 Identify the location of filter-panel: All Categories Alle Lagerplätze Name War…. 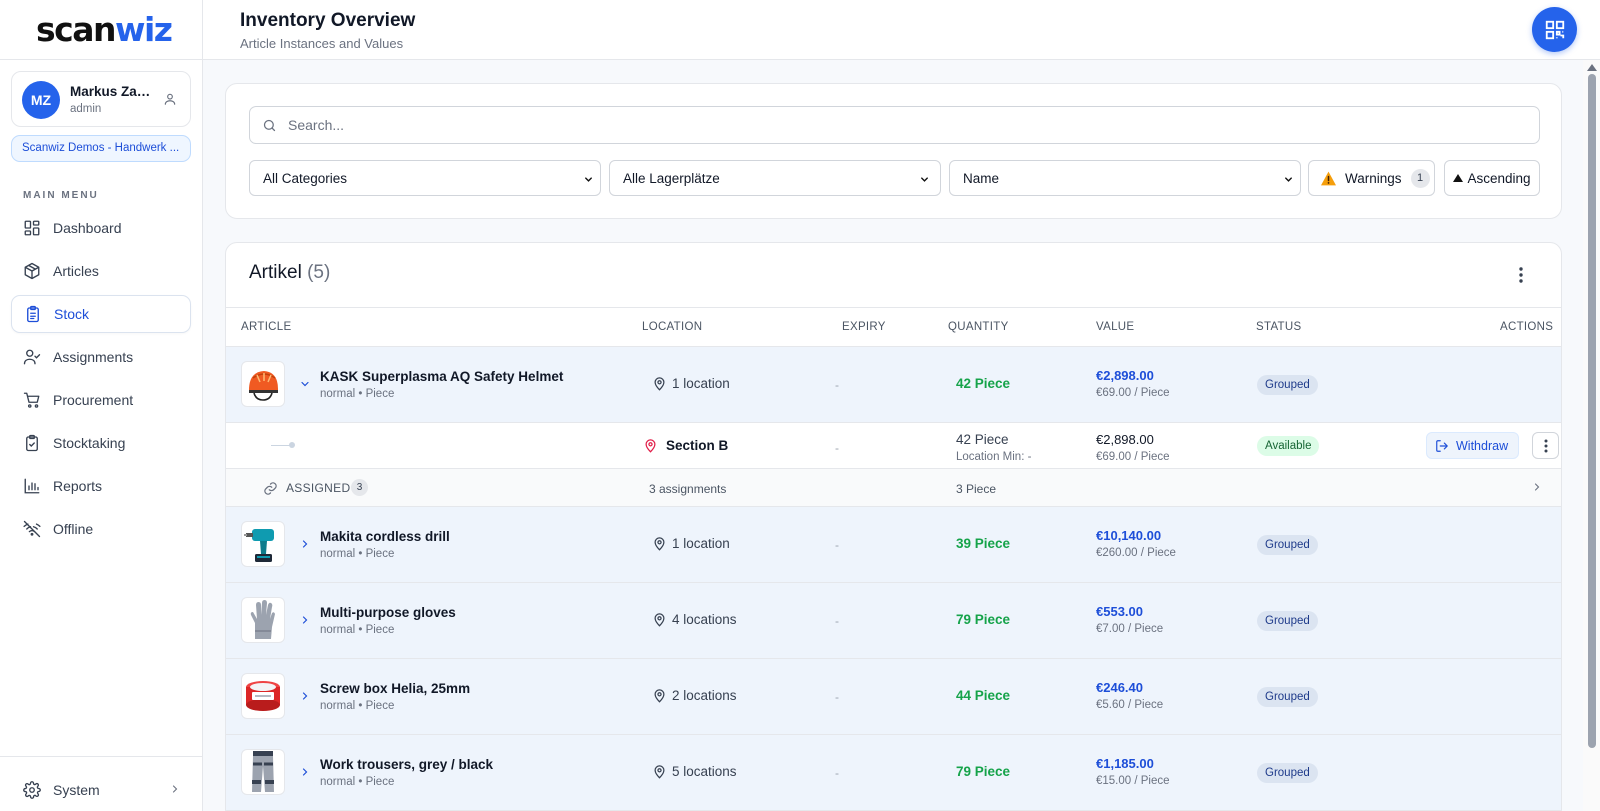
(893, 151).